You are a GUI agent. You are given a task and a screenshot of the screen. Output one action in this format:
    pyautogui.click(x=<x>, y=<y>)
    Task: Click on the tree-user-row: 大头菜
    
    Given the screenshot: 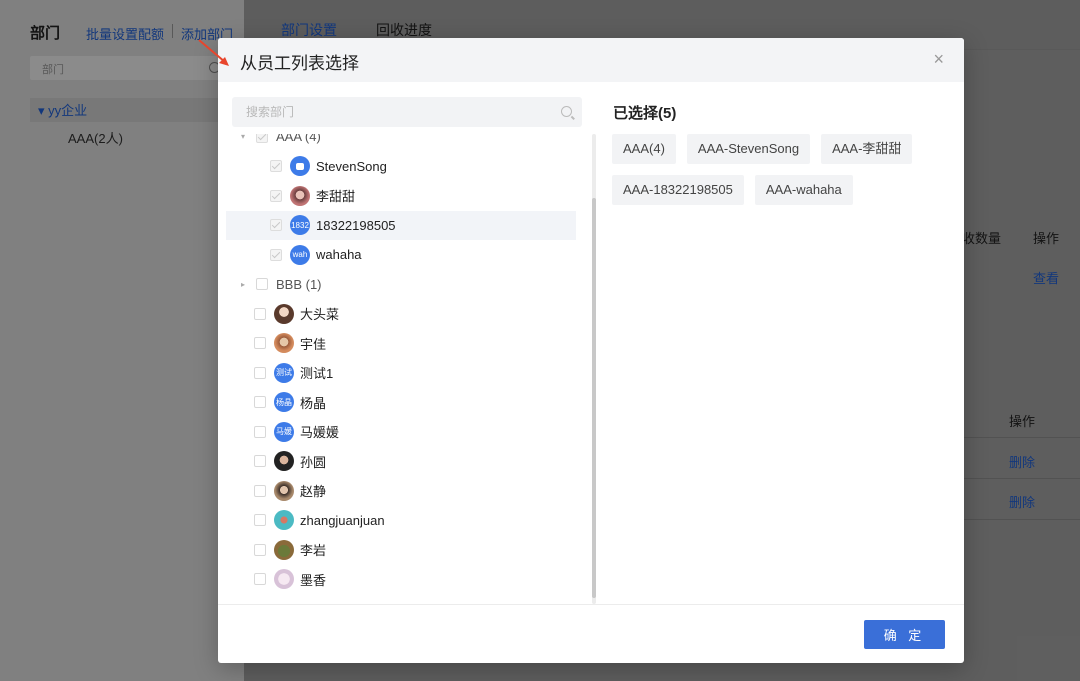 What is the action you would take?
    pyautogui.click(x=401, y=313)
    